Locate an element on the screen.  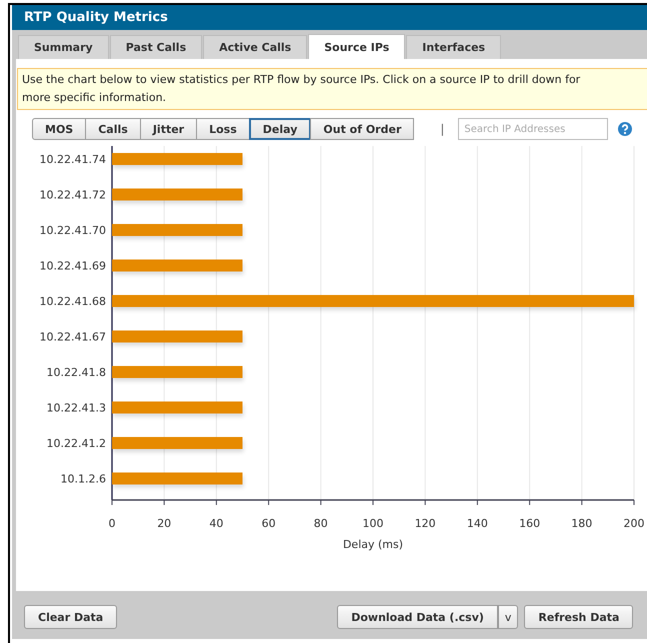
tab: Interfaces is located at coordinates (454, 47).